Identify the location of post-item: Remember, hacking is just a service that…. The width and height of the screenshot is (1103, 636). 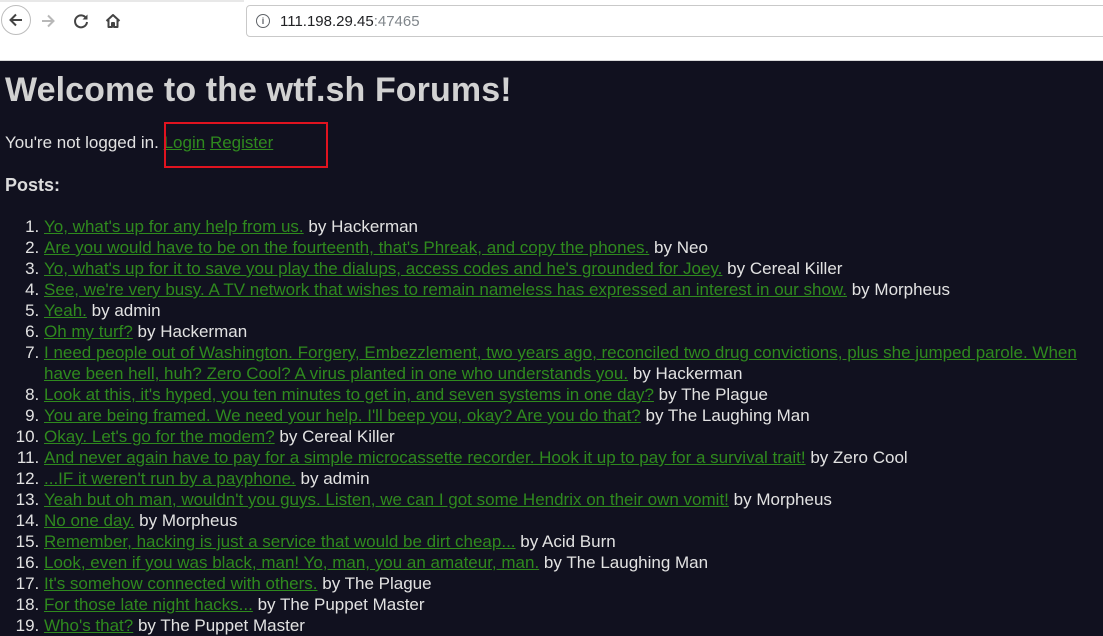
(573, 541).